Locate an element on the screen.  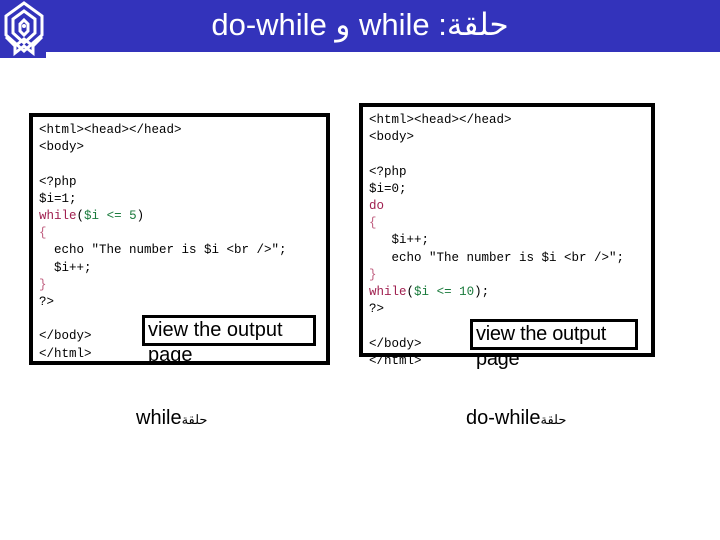
caption-do-while-arabic: حلقة is located at coordinates (553, 419).